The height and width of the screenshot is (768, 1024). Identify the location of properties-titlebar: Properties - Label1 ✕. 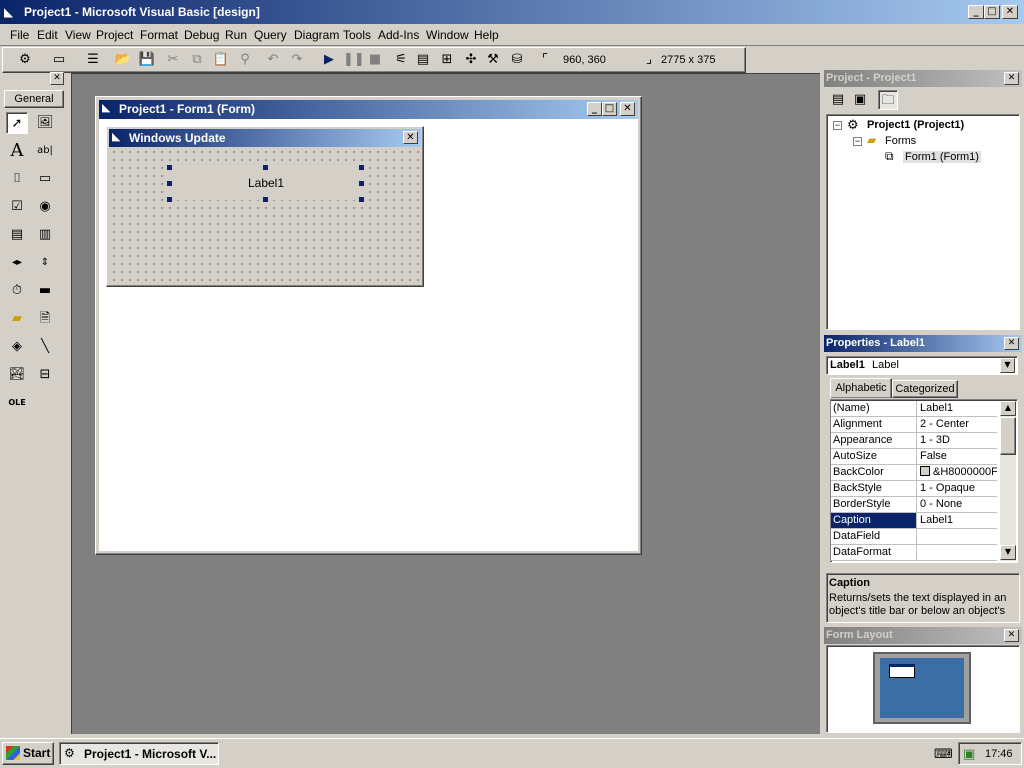
(923, 343).